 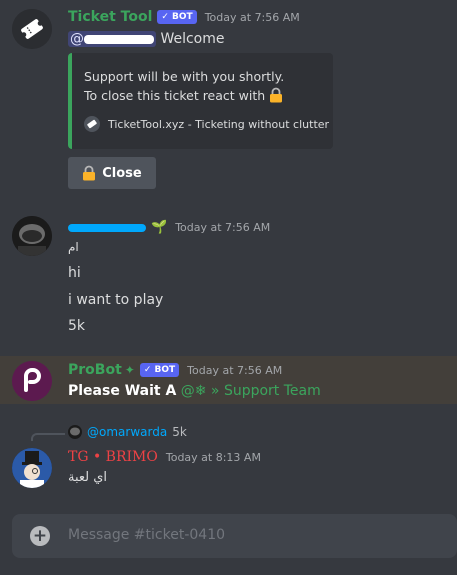 I want to click on user-mention: @, so click(x=112, y=39).